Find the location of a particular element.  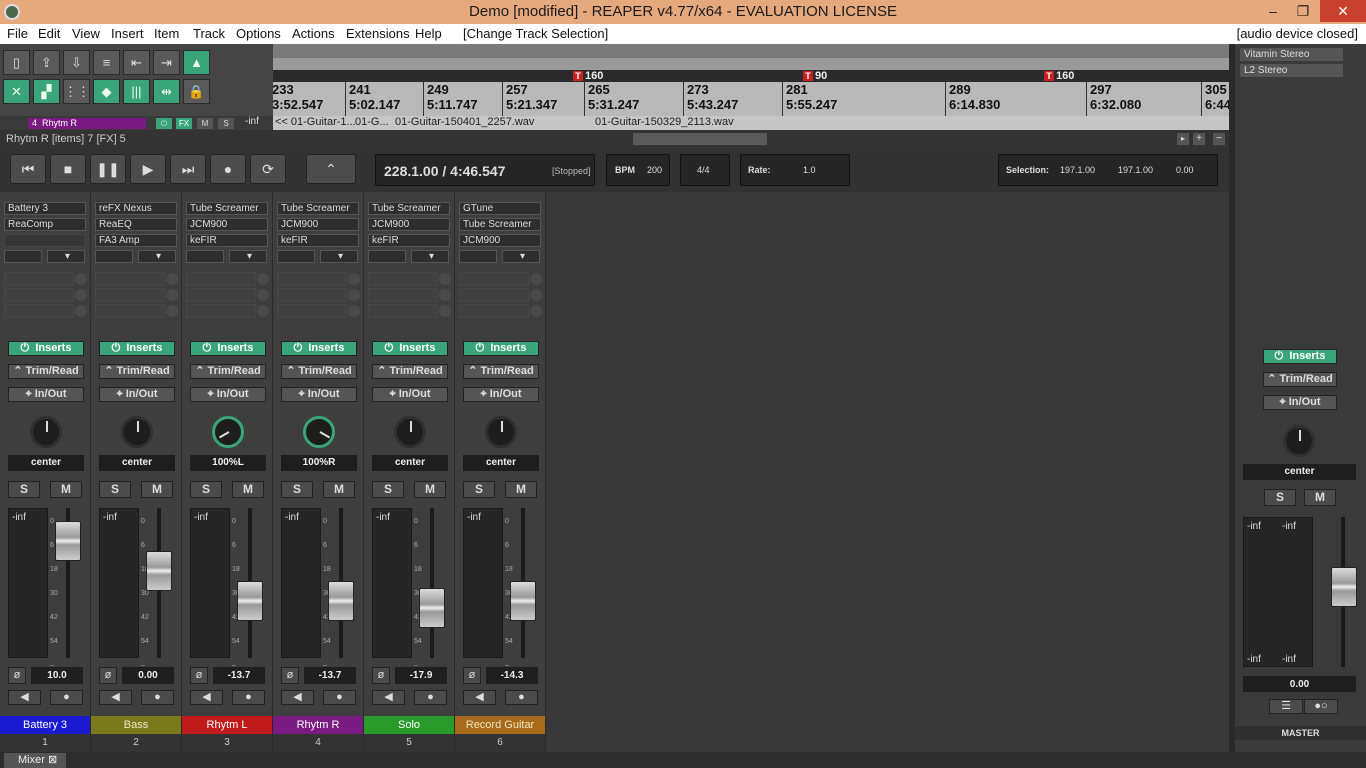

envelope-lock-icon: ||| is located at coordinates (136, 91).